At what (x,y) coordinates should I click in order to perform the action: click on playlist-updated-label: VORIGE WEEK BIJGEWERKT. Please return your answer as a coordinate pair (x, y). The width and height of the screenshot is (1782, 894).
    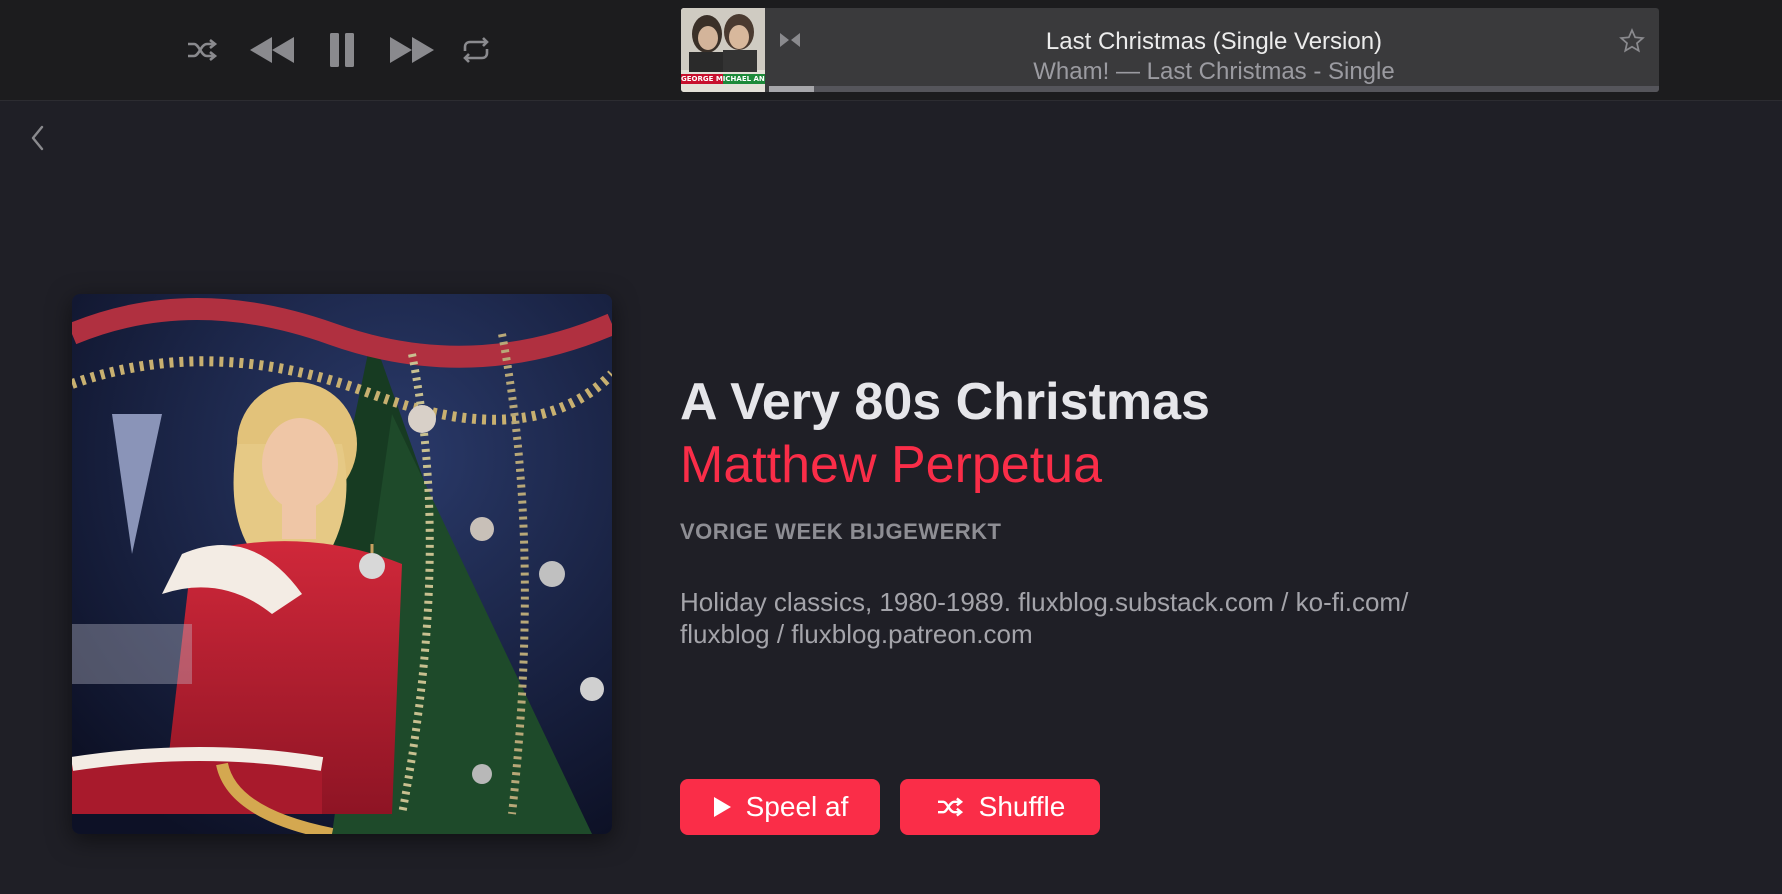
    Looking at the image, I should click on (841, 531).